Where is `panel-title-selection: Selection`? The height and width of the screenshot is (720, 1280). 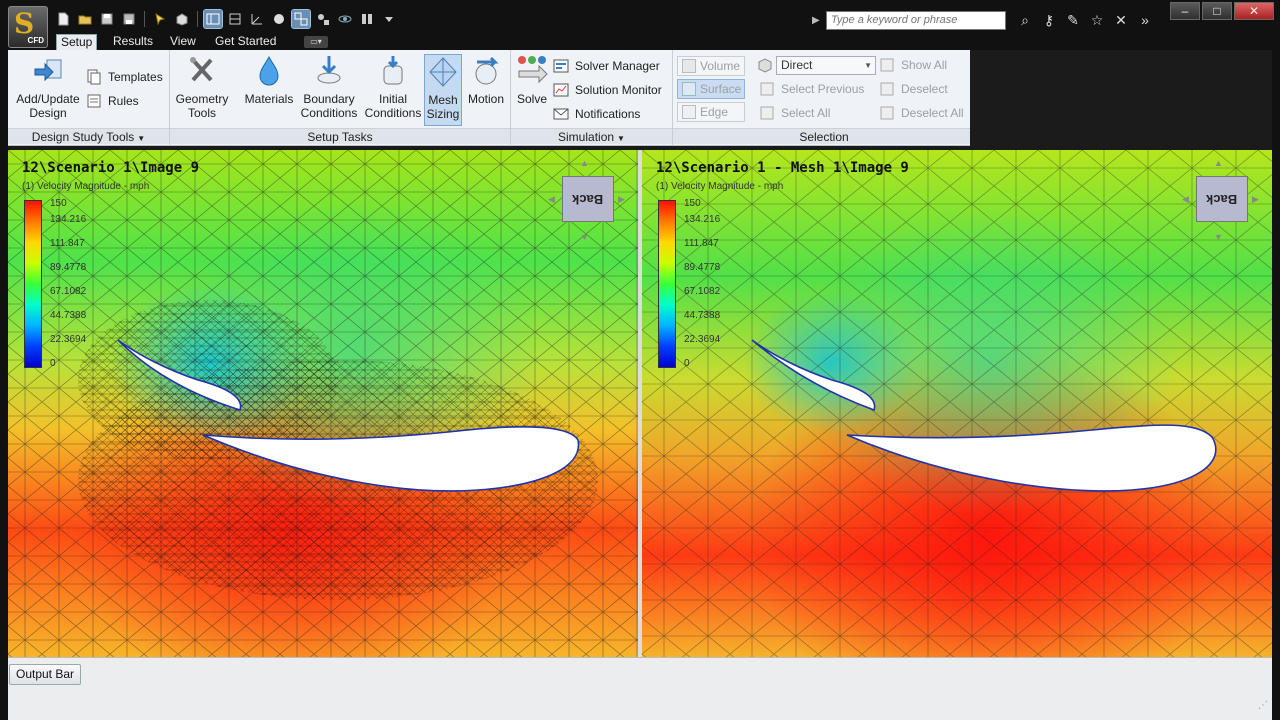 panel-title-selection: Selection is located at coordinates (824, 136).